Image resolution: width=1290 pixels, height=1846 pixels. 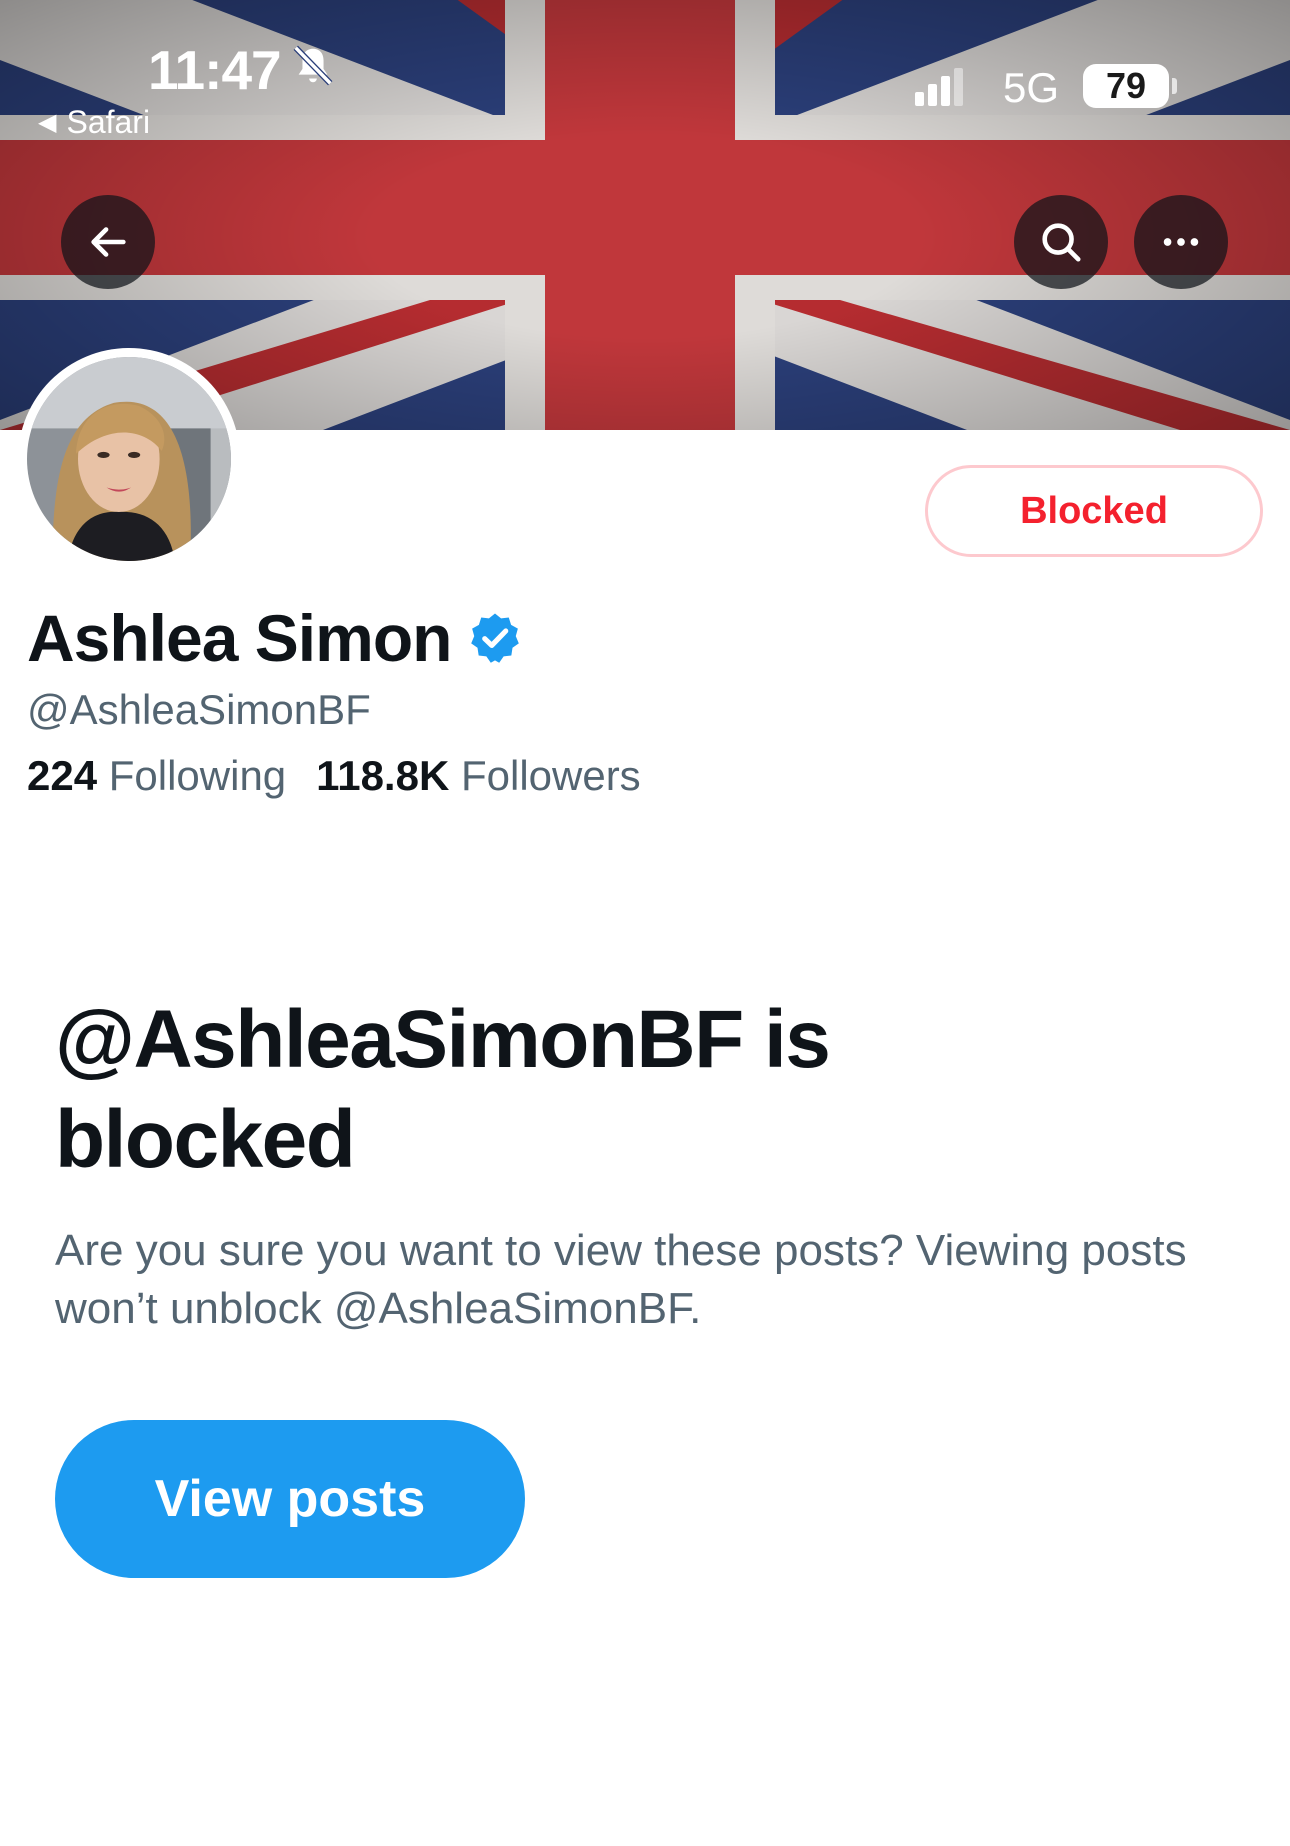 What do you see at coordinates (47, 122) in the screenshot?
I see `back-triangle-icon: ◀` at bounding box center [47, 122].